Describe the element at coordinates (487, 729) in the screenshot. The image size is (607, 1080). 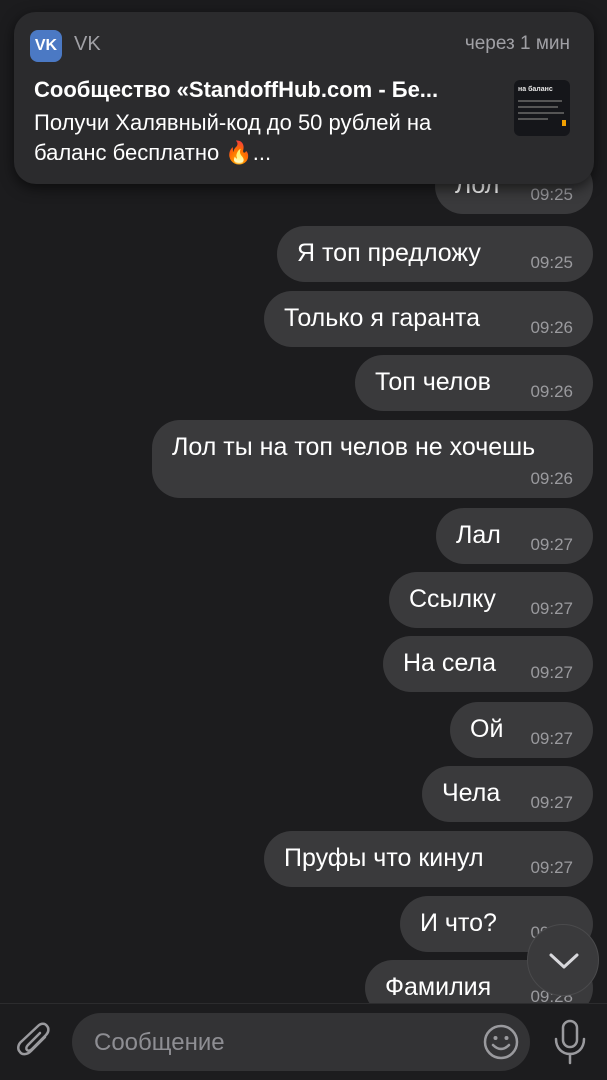
I see `message-text: Ой` at that location.